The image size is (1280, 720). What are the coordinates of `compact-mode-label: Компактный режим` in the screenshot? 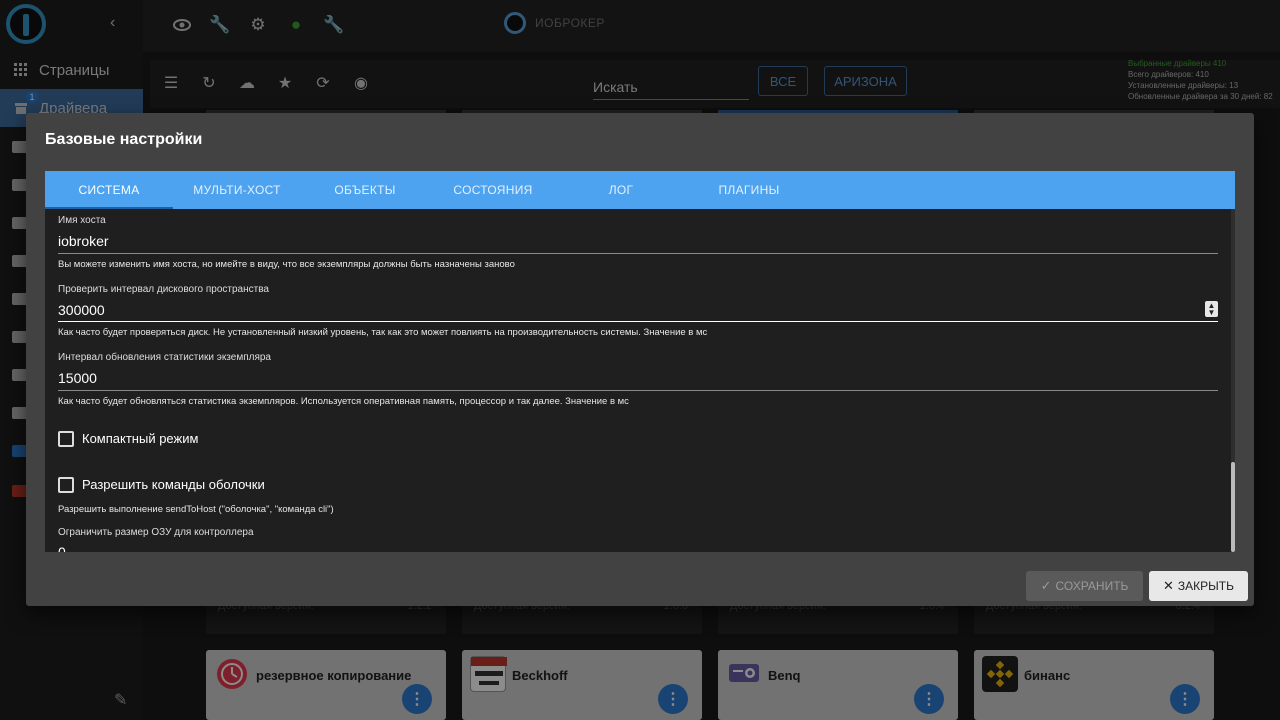 It's located at (140, 438).